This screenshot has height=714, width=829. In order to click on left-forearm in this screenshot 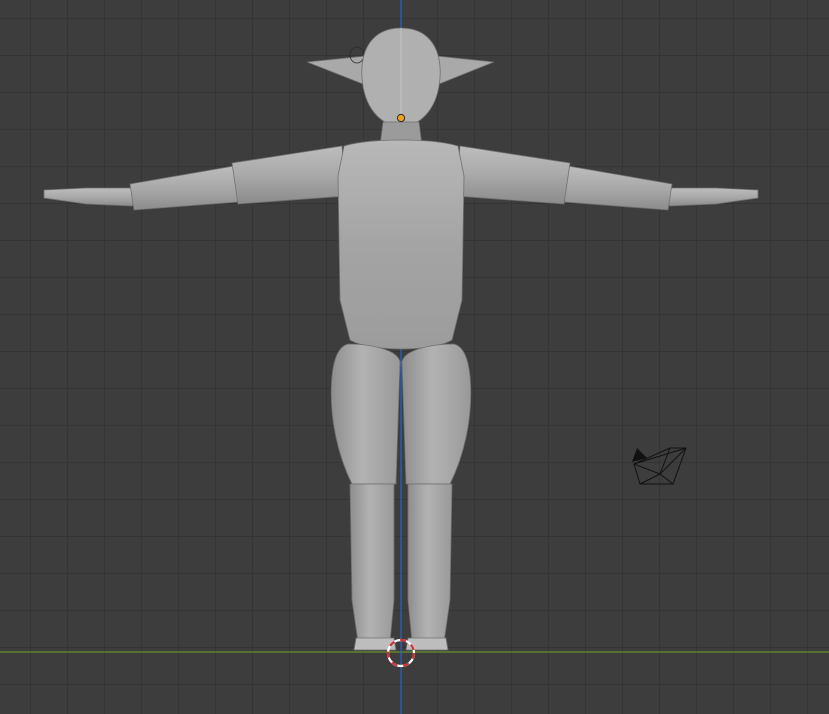, I will do `click(184, 188)`.